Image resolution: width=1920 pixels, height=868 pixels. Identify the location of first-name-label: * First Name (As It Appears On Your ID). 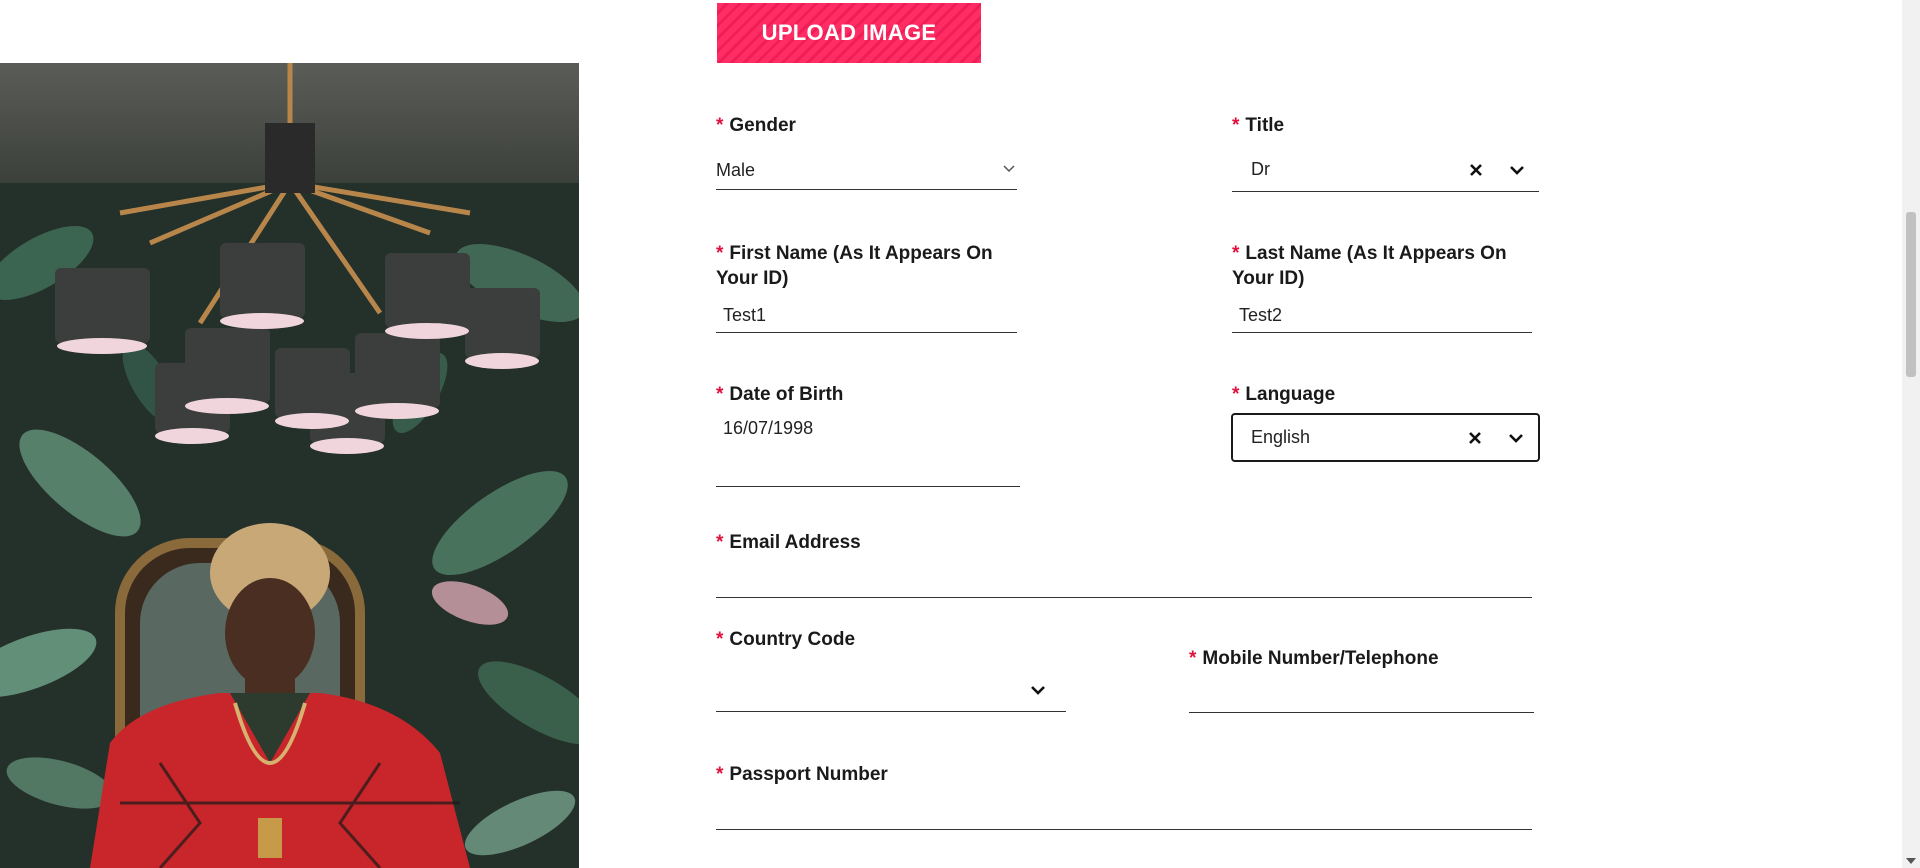
(854, 266).